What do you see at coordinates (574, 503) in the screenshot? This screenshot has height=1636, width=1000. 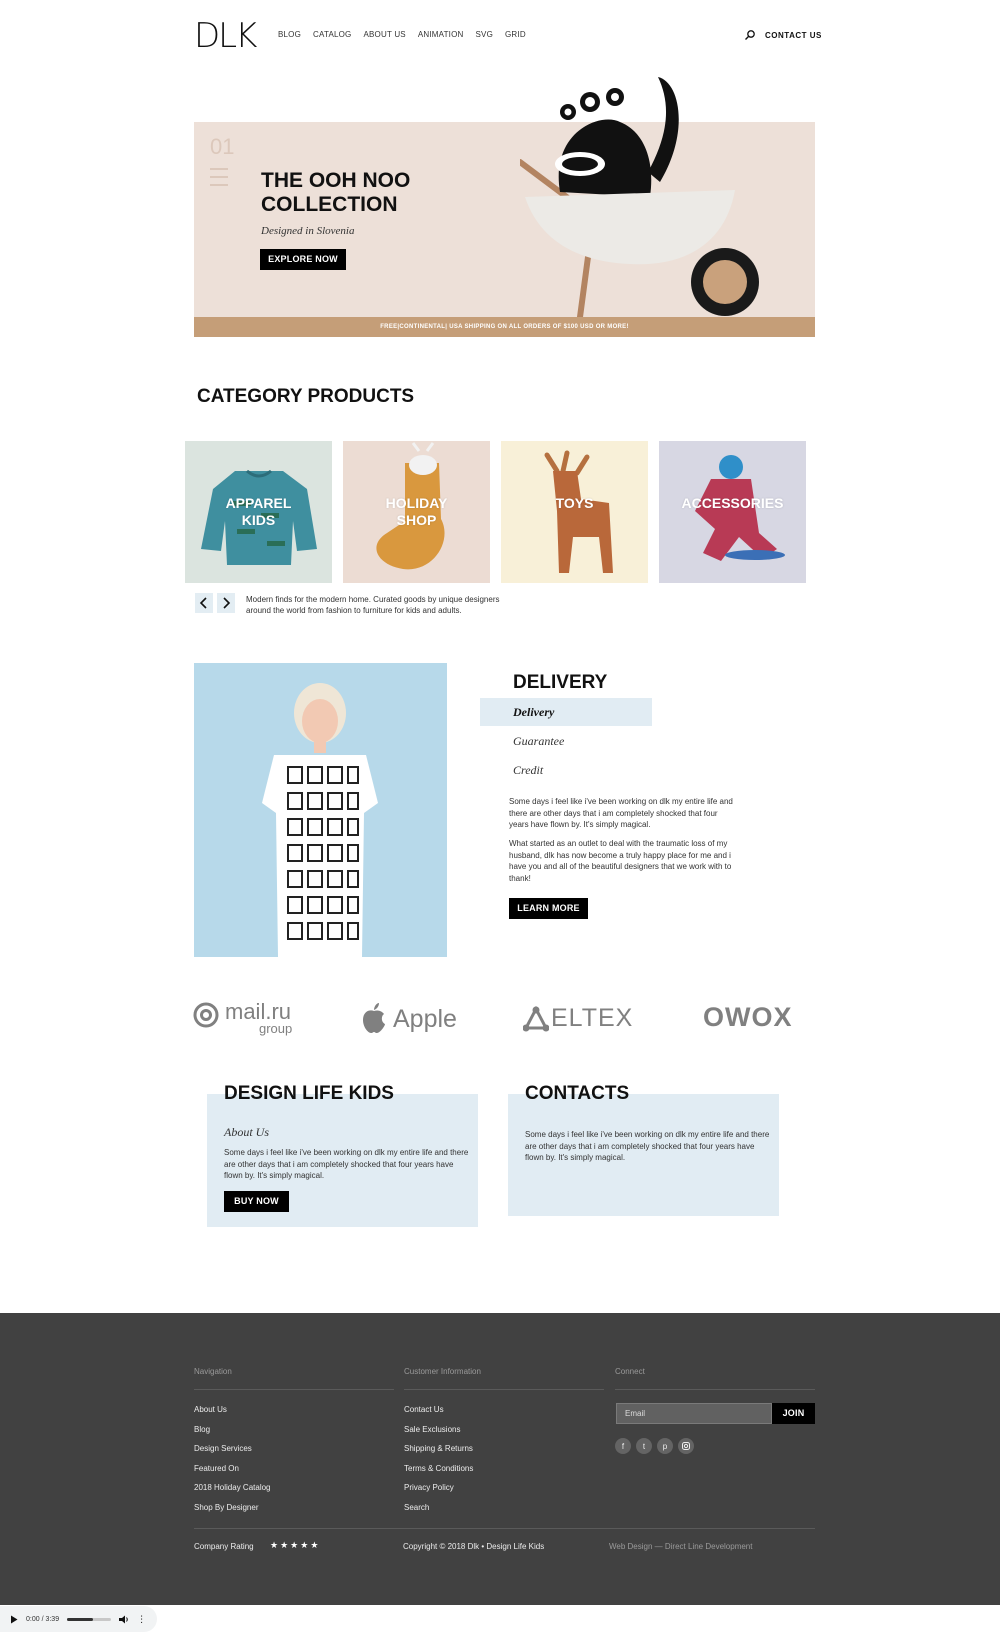 I see `category-label: TOYS` at bounding box center [574, 503].